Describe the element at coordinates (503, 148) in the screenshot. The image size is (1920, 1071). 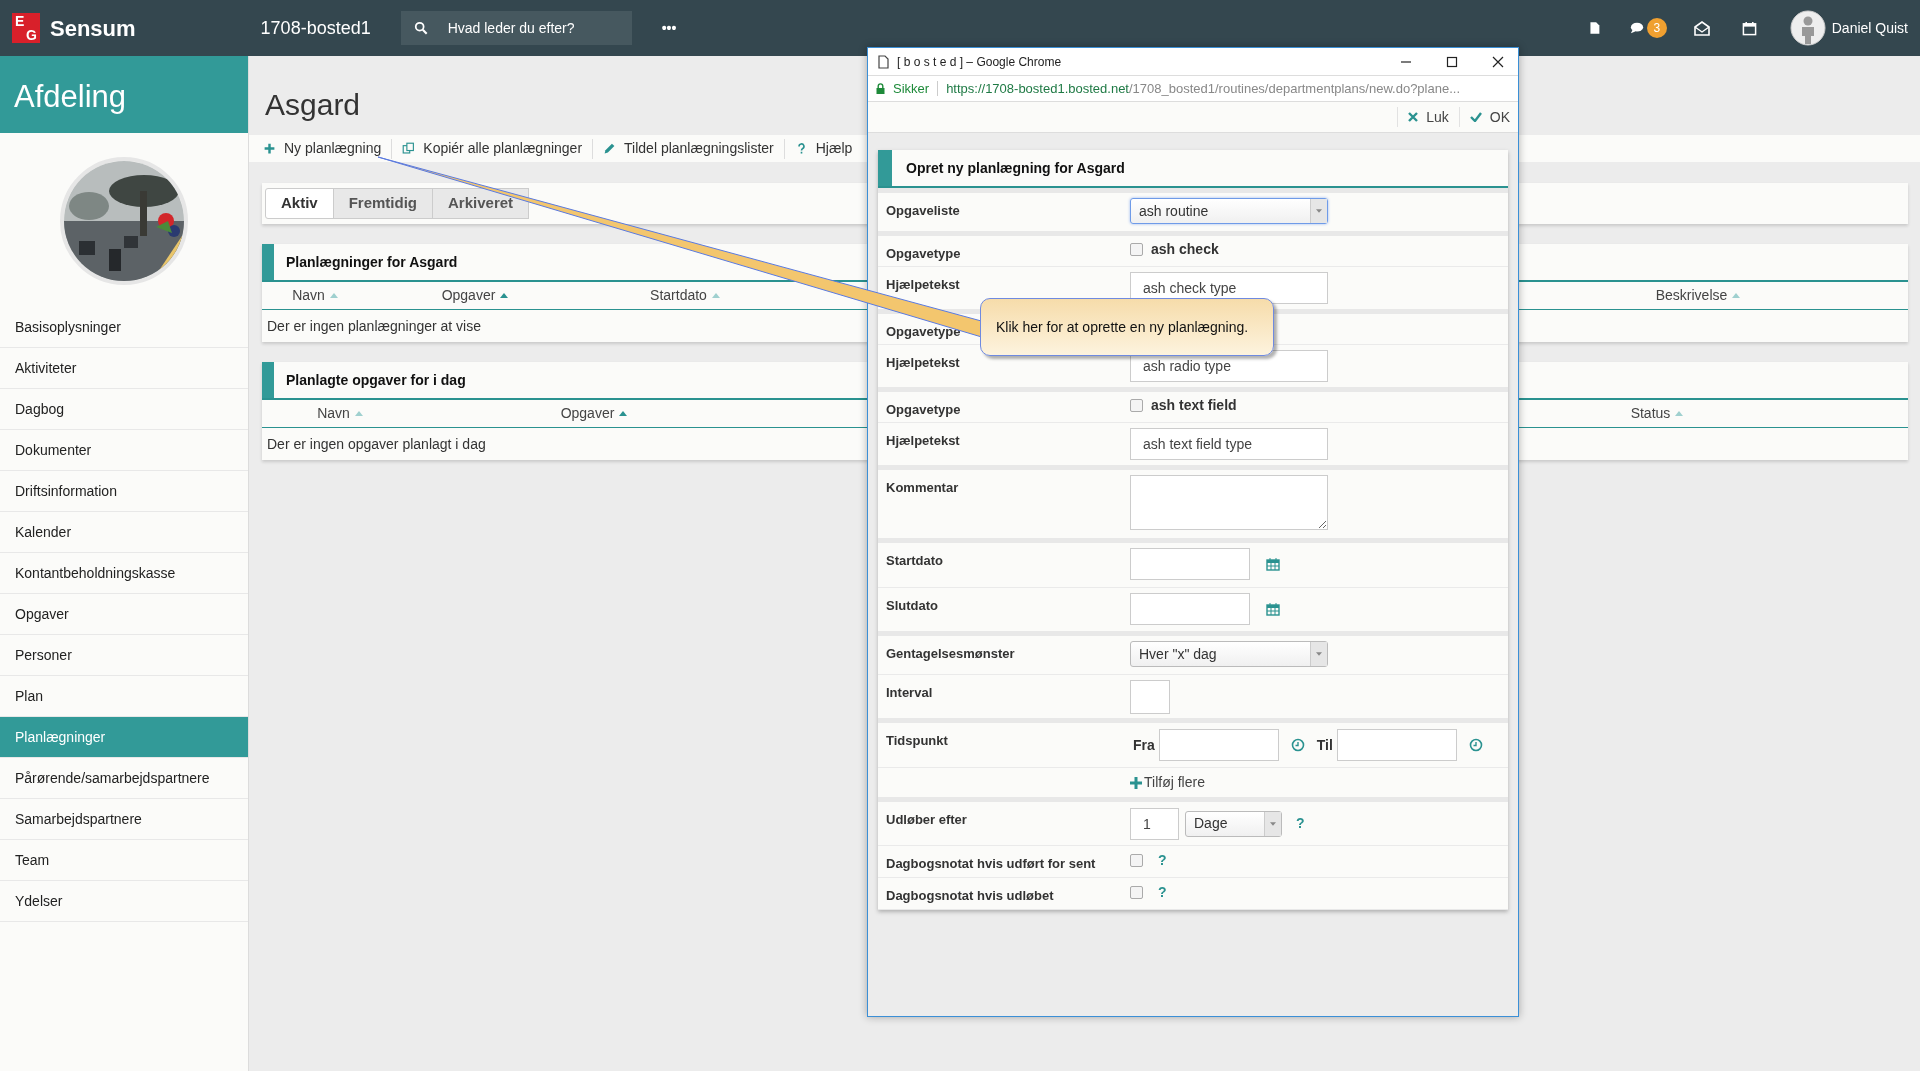
I see `toolbar-link: Kopiér alle planlægninger` at that location.